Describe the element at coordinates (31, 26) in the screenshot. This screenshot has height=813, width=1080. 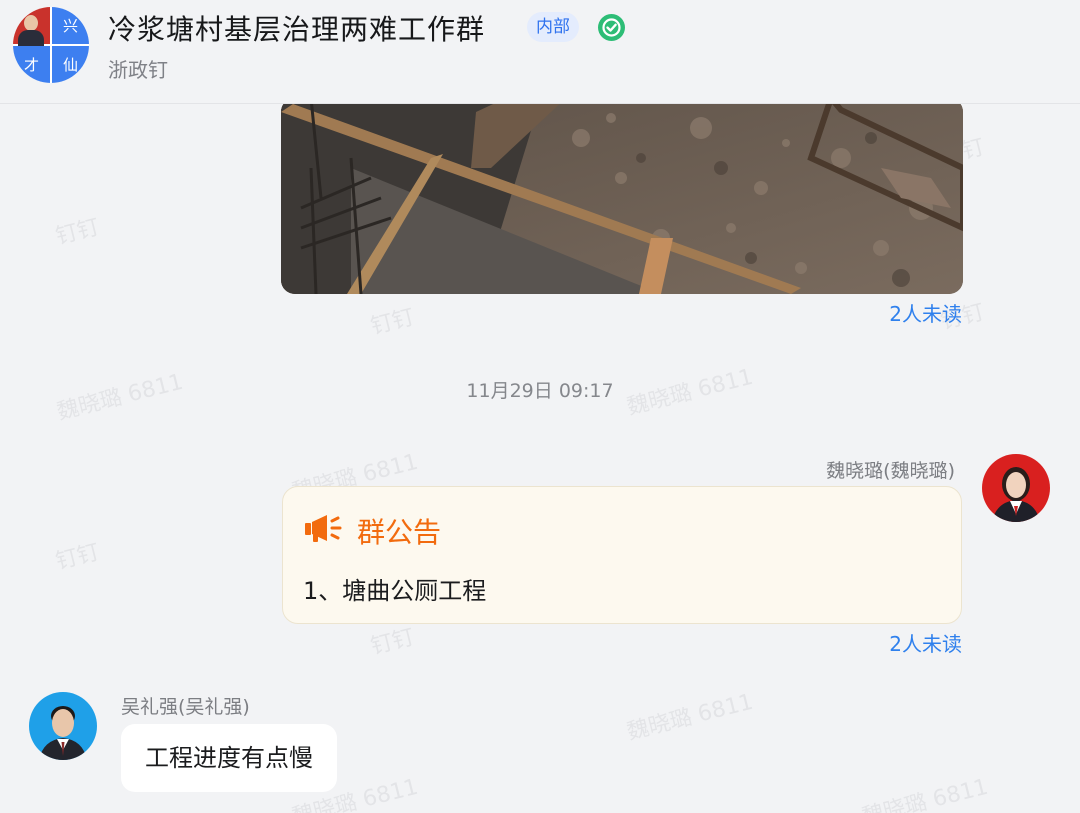
I see `member-avatar` at that location.